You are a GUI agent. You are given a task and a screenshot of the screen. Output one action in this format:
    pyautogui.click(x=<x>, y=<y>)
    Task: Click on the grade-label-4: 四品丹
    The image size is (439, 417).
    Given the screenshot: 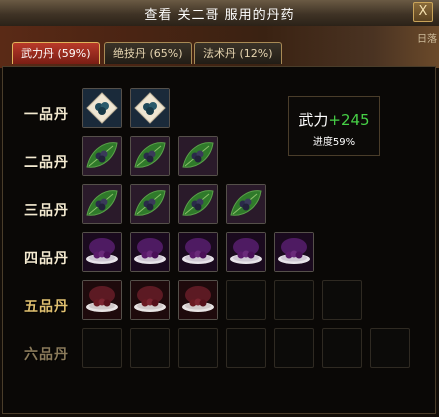 What is the action you would take?
    pyautogui.click(x=46, y=259)
    